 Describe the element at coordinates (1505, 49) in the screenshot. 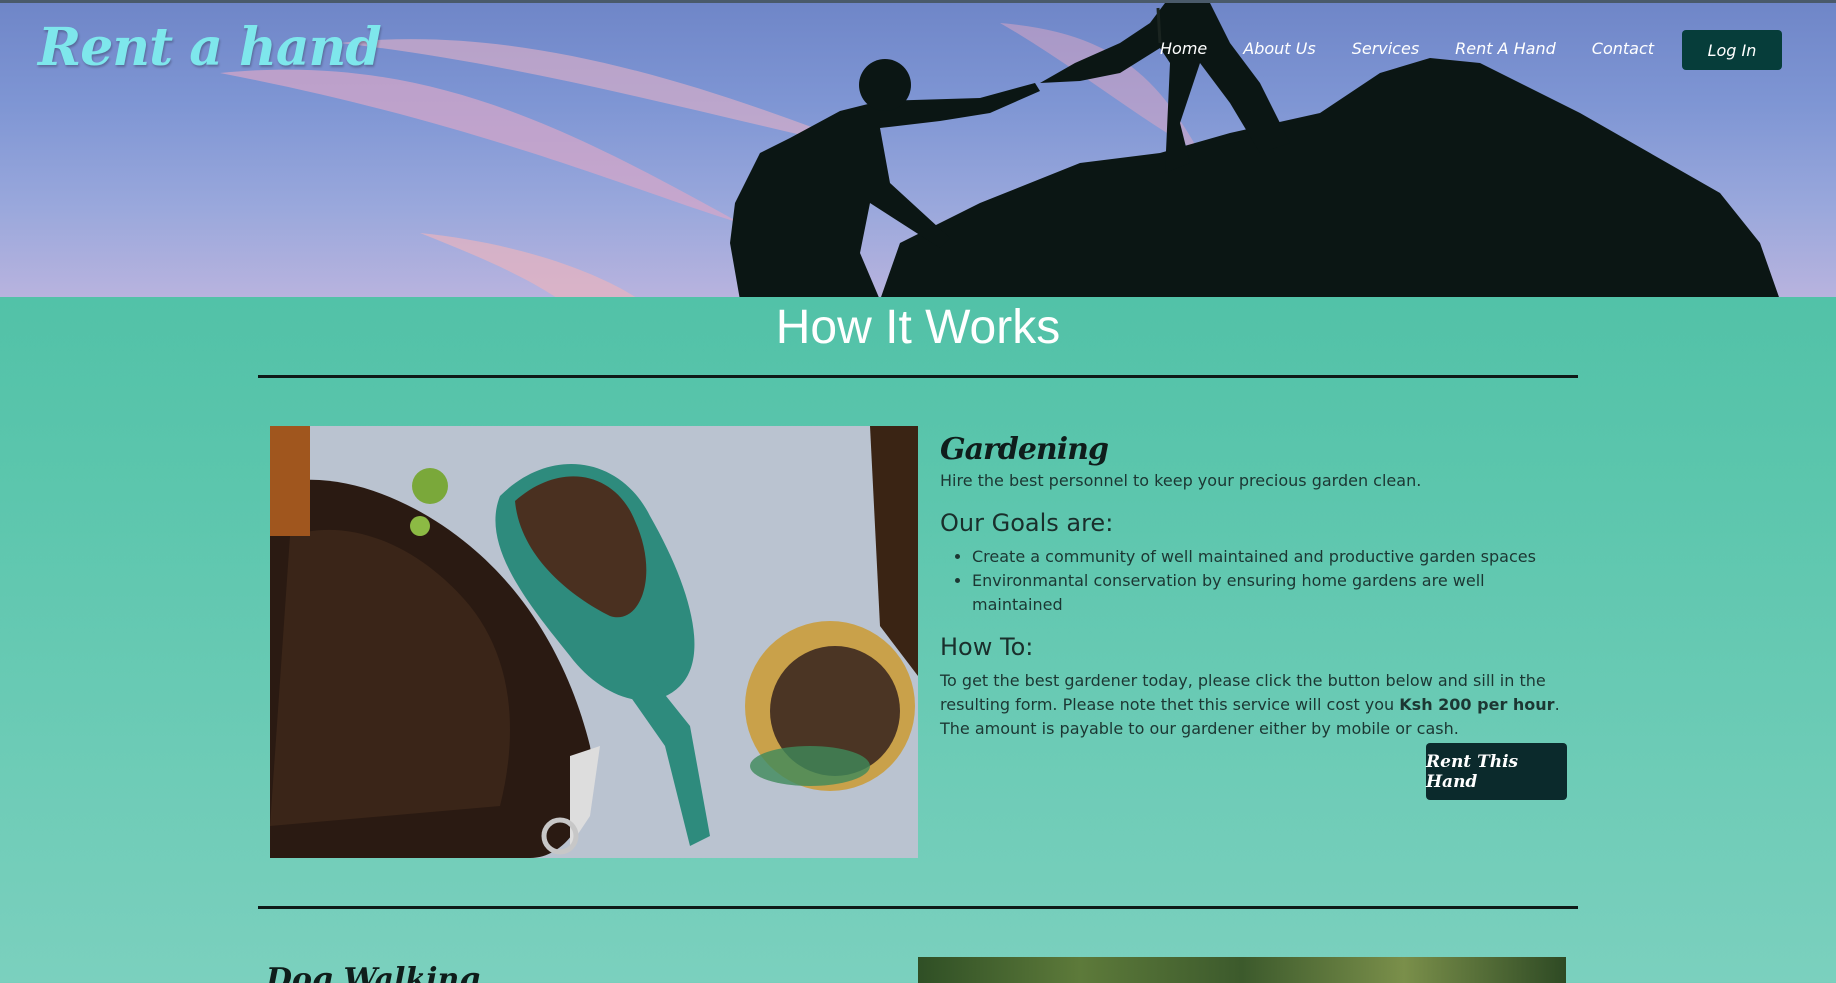

I see `nav-rent-a-hand: Rent A Hand` at that location.